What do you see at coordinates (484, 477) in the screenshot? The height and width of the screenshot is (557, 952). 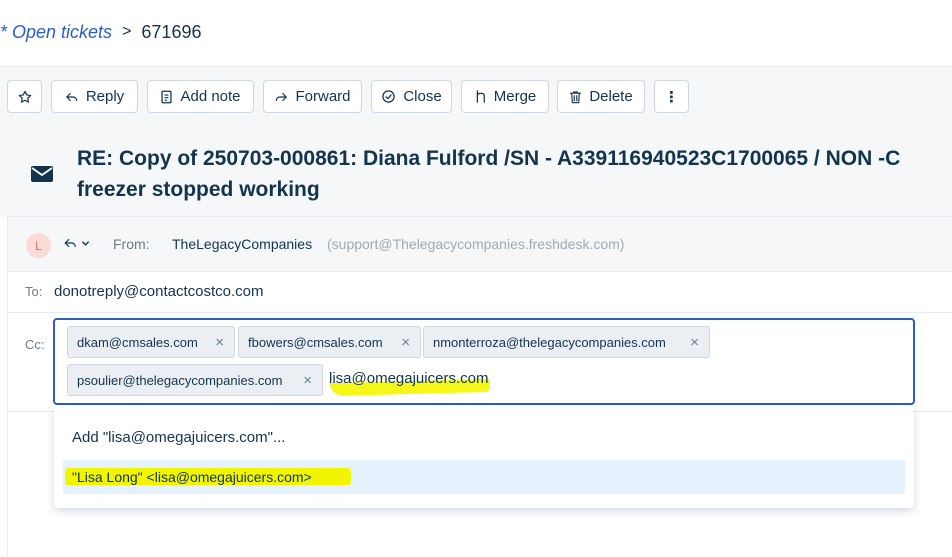 I see `contact-suggestion-option: "Lisa Long" <lisa@omegajuicers.com>` at bounding box center [484, 477].